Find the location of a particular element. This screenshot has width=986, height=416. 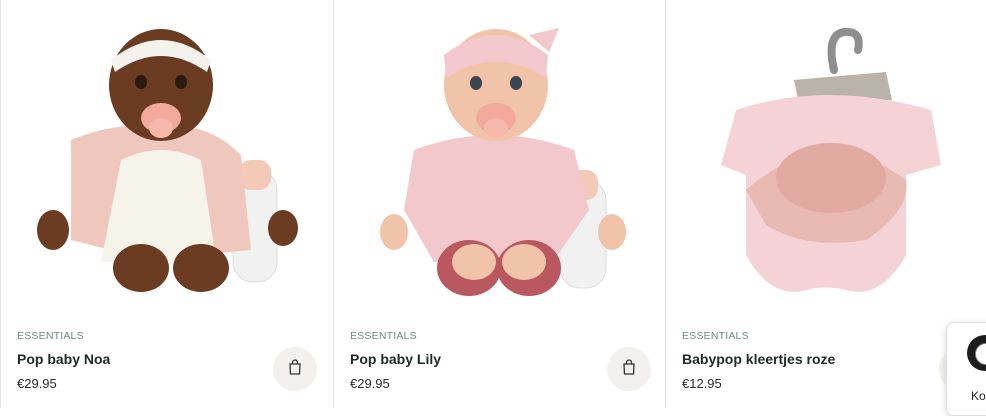

product-meta: ESSENTIALS Pop baby Lily €29.95 is located at coordinates (395, 360).